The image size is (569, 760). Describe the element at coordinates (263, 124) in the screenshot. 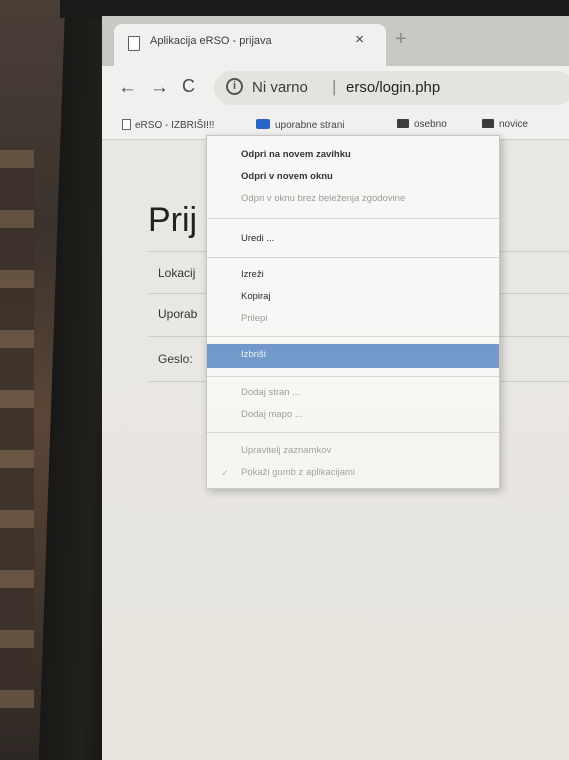

I see `folder-blue-icon` at that location.